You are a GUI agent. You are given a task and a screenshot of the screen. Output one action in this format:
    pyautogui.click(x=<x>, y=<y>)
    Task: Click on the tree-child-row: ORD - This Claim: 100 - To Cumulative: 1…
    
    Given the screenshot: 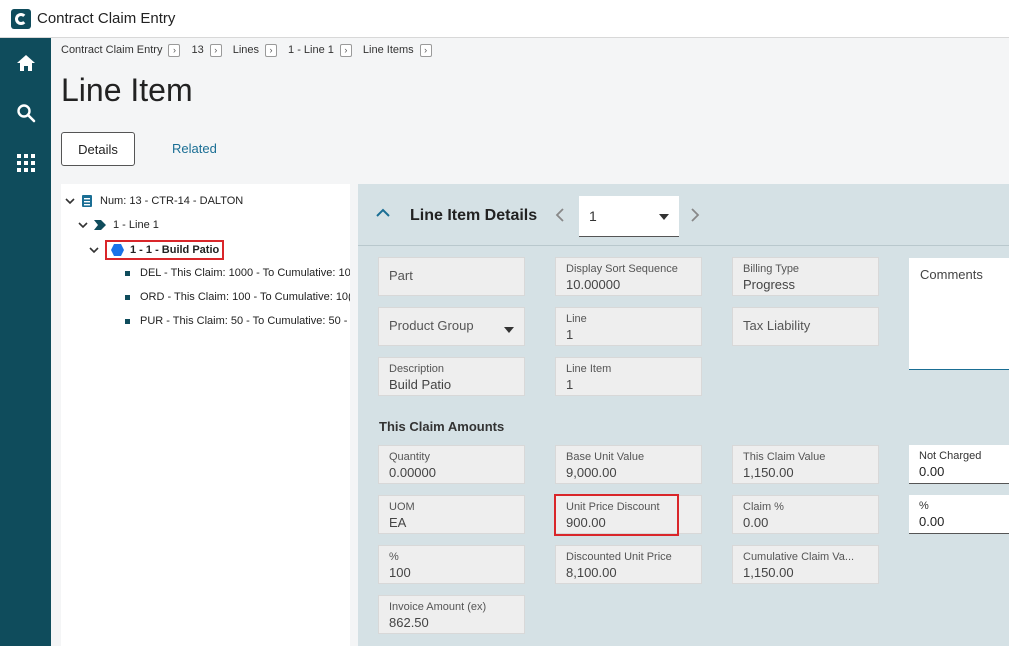 What is the action you would take?
    pyautogui.click(x=237, y=297)
    